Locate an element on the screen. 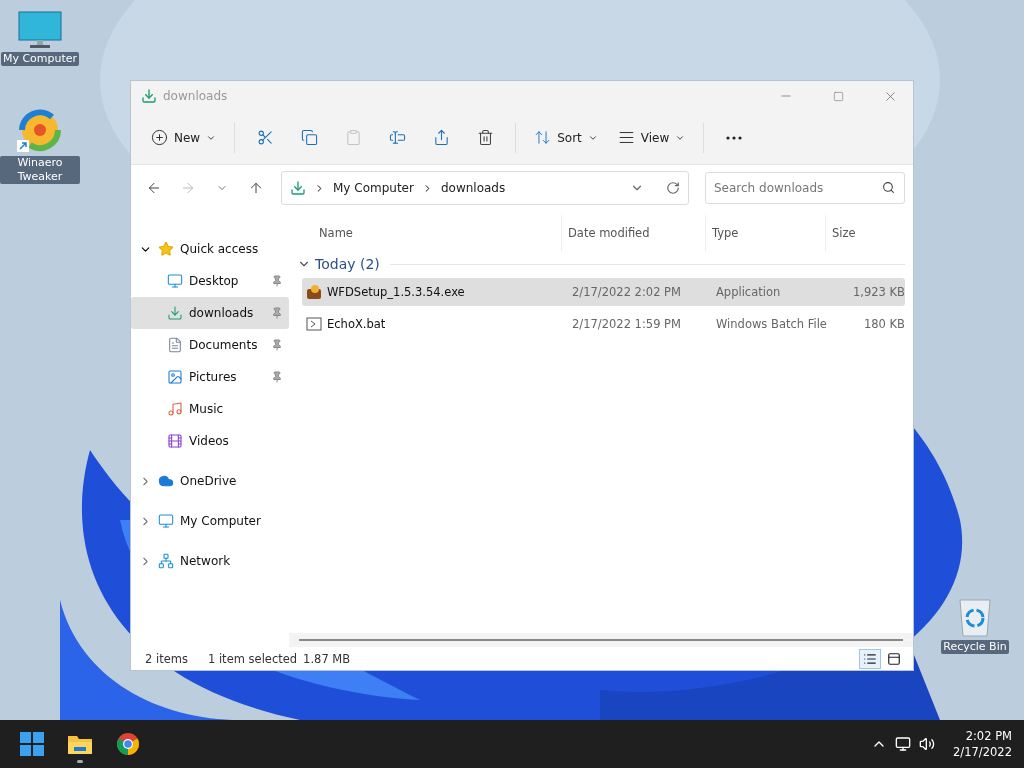 The width and height of the screenshot is (1024, 768). table-cell-text: 1,923 KB is located at coordinates (878, 292).